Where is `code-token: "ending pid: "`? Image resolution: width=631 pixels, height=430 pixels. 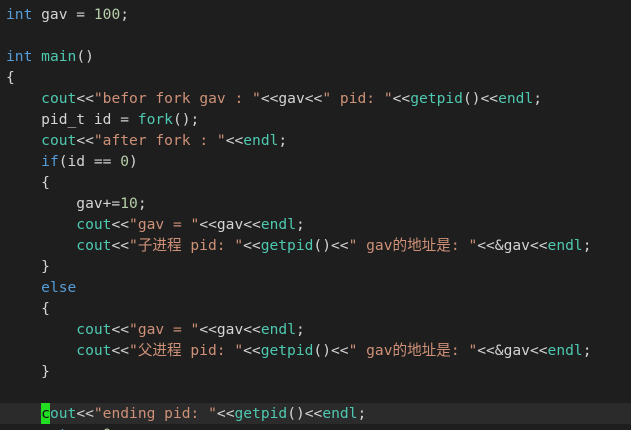 code-token: "ending pid: " is located at coordinates (155, 413).